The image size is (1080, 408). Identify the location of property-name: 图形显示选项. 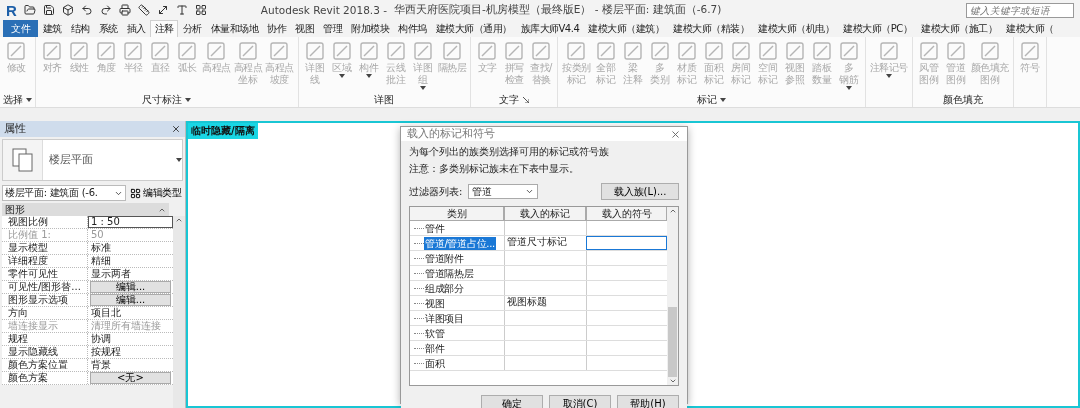
(45, 300).